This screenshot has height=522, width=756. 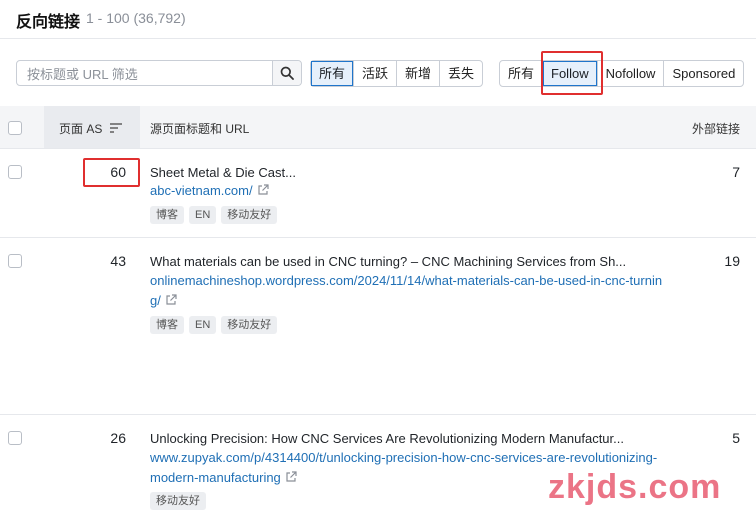 What do you see at coordinates (378, 38) in the screenshot?
I see `header-divider` at bounding box center [378, 38].